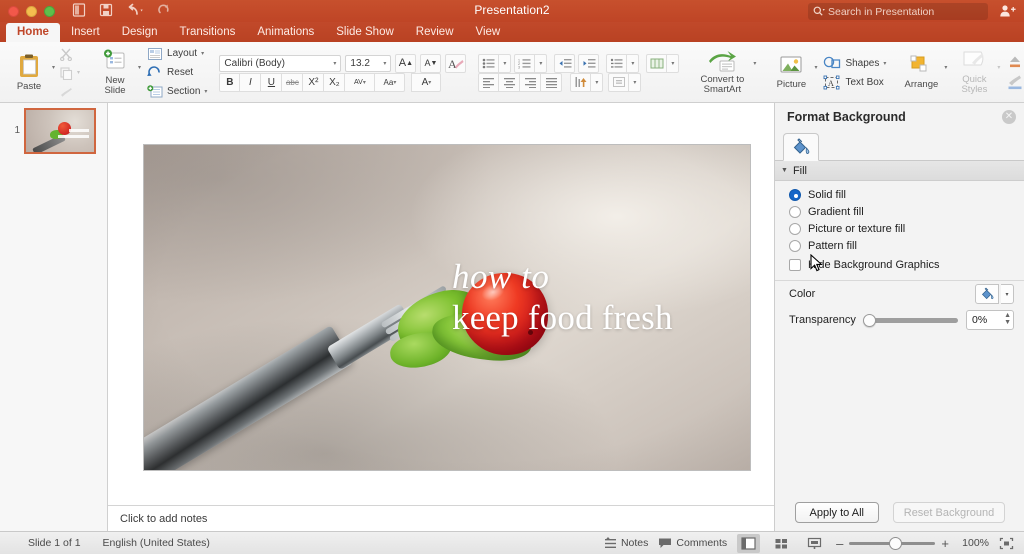  I want to click on reset-button: Reset, so click(177, 72).